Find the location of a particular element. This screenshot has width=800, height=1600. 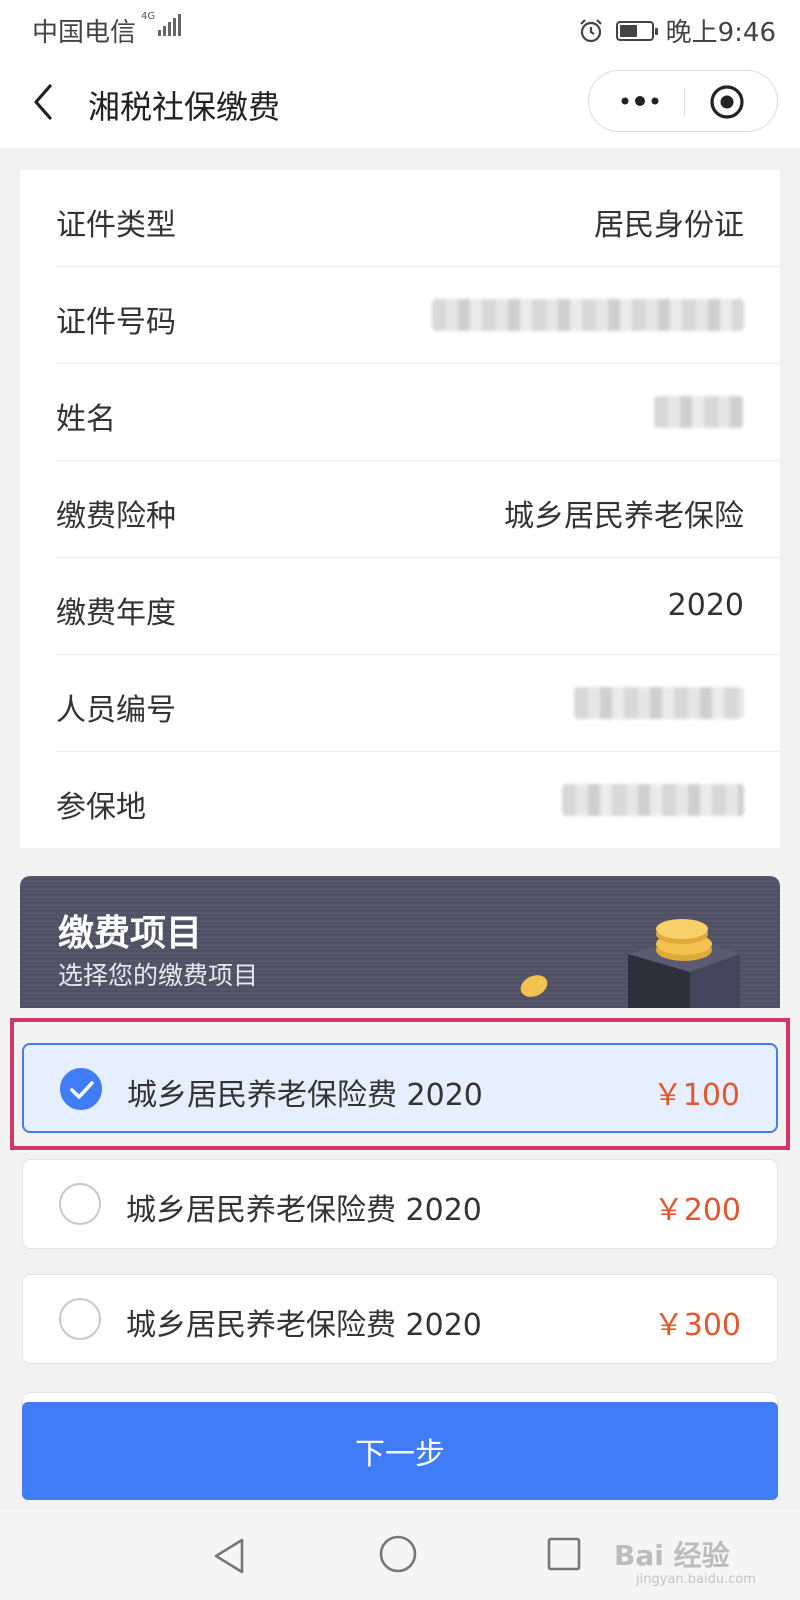

info-value: 2020 is located at coordinates (705, 605).